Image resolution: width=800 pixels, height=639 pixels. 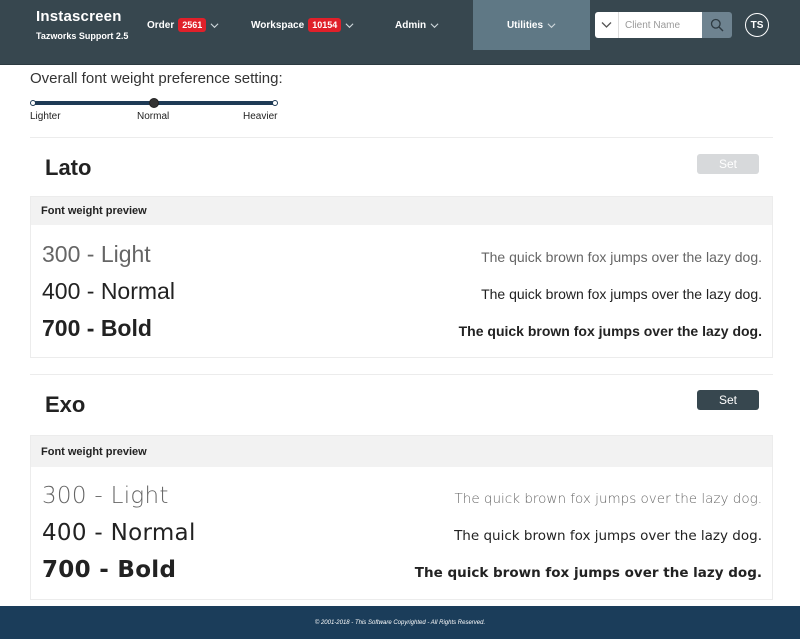 I want to click on slider-label-lighter: Lighter, so click(x=45, y=116).